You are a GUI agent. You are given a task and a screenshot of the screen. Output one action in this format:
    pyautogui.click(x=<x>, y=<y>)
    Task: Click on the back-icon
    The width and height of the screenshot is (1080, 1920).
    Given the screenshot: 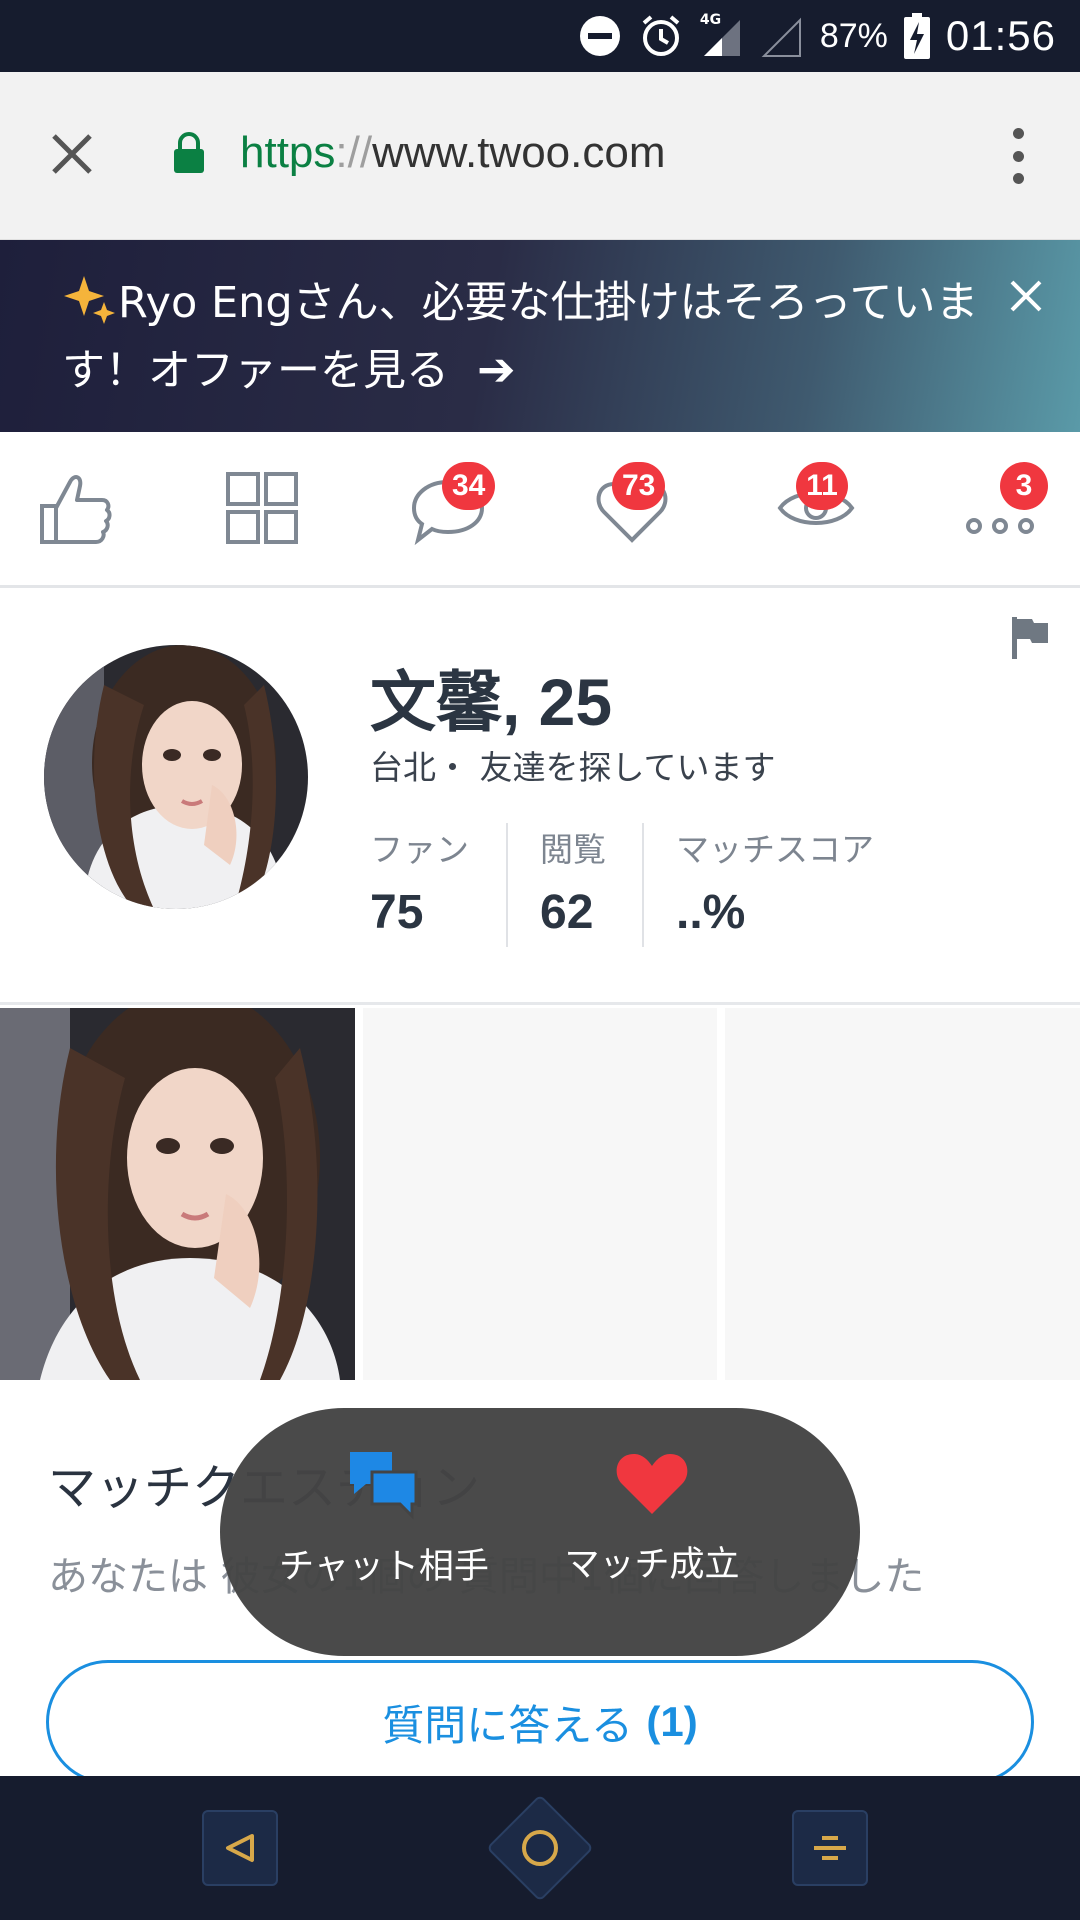 What is the action you would take?
    pyautogui.click(x=240, y=1848)
    